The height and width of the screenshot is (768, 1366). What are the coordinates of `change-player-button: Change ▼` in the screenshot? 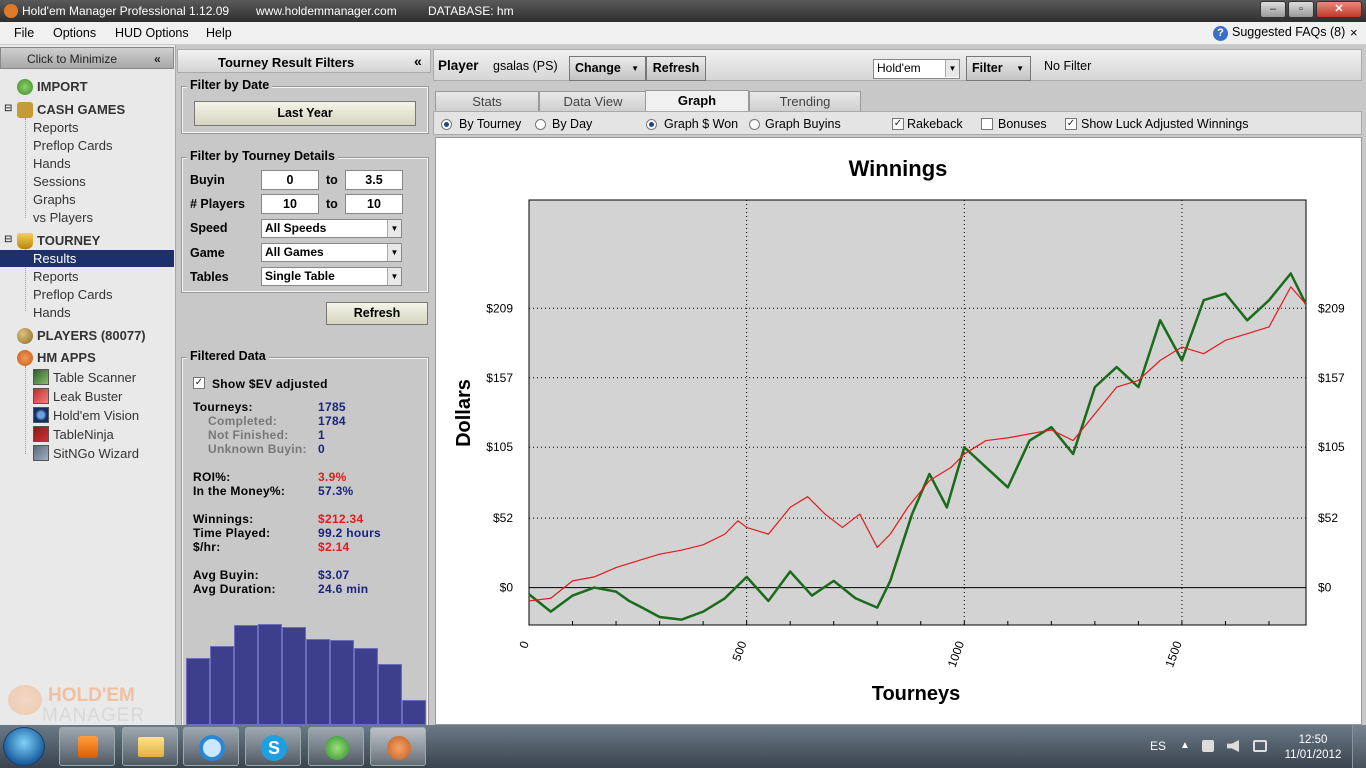 It's located at (607, 68).